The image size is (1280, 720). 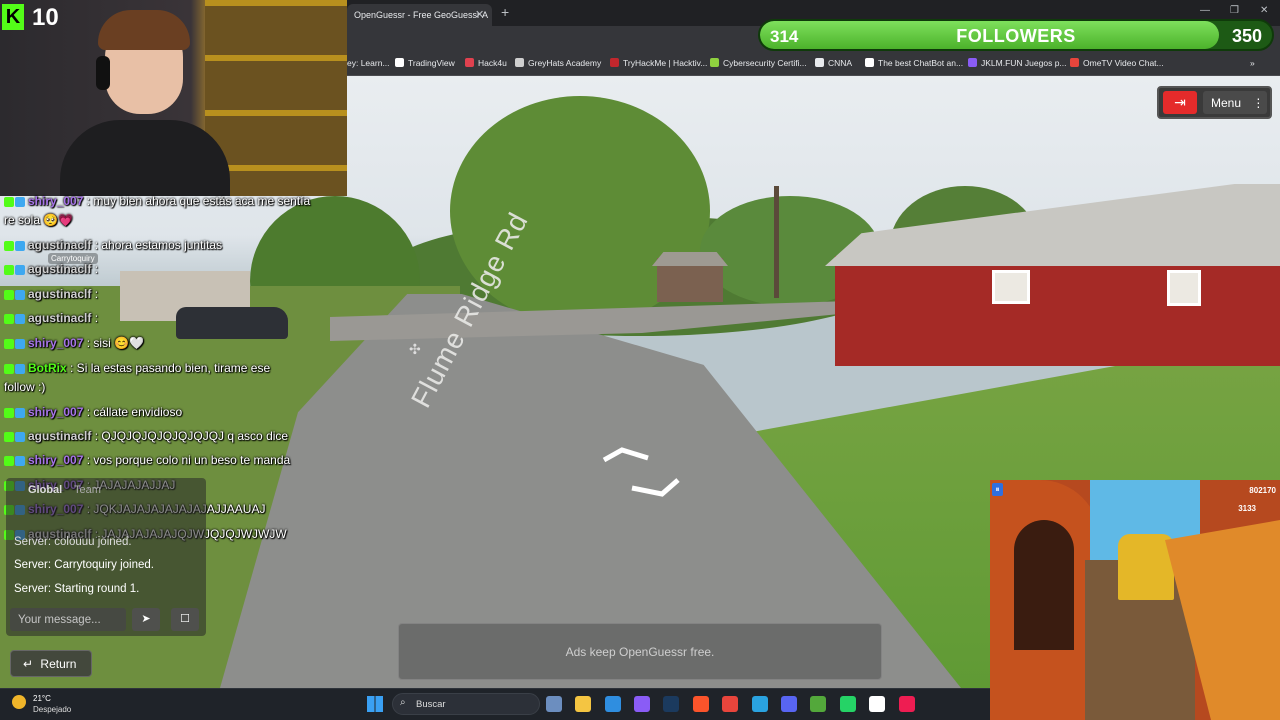 What do you see at coordinates (399, 62) in the screenshot?
I see `tradingview-icon` at bounding box center [399, 62].